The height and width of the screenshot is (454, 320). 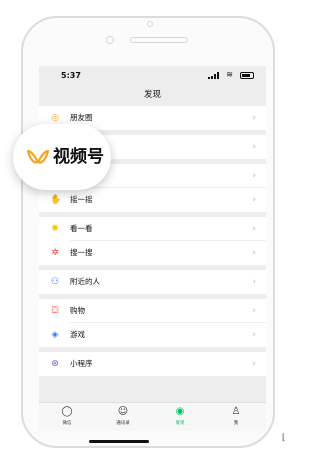 I want to click on top-stories-icon: ✺, so click(x=55, y=229).